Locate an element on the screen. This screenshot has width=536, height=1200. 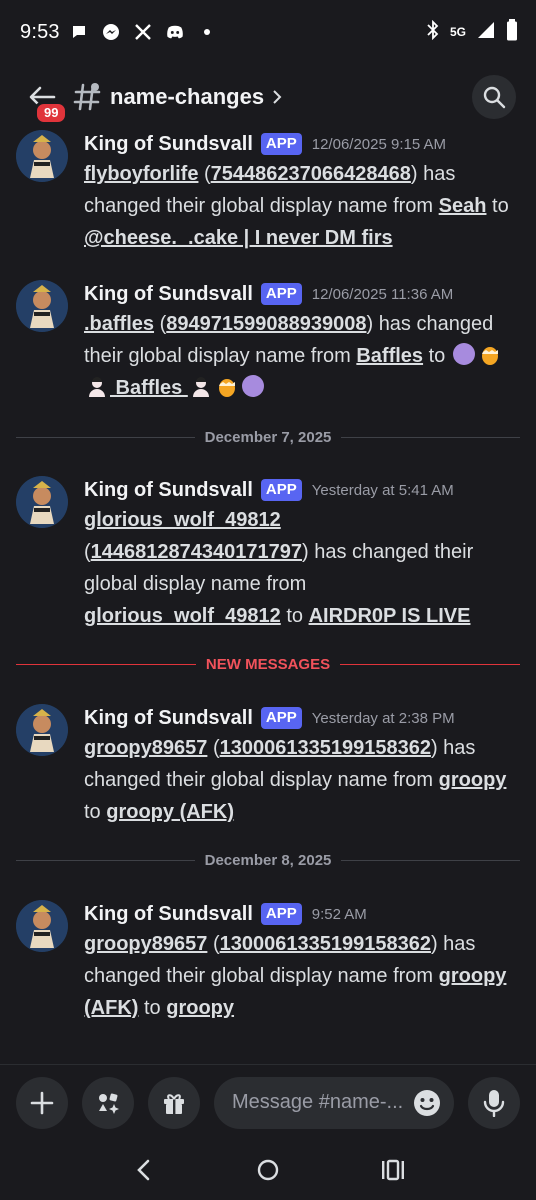
date-divider-label: December 8, 2025 is located at coordinates (268, 860).